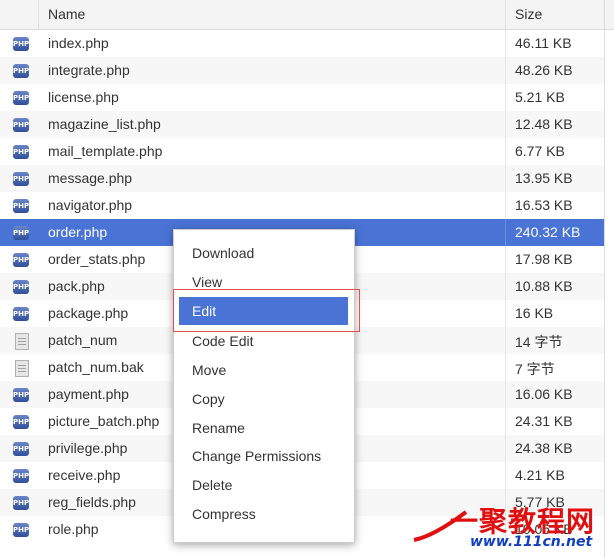 This screenshot has width=614, height=558. What do you see at coordinates (302, 43) in the screenshot?
I see `table-row: PHP index.php 46.11 KB` at bounding box center [302, 43].